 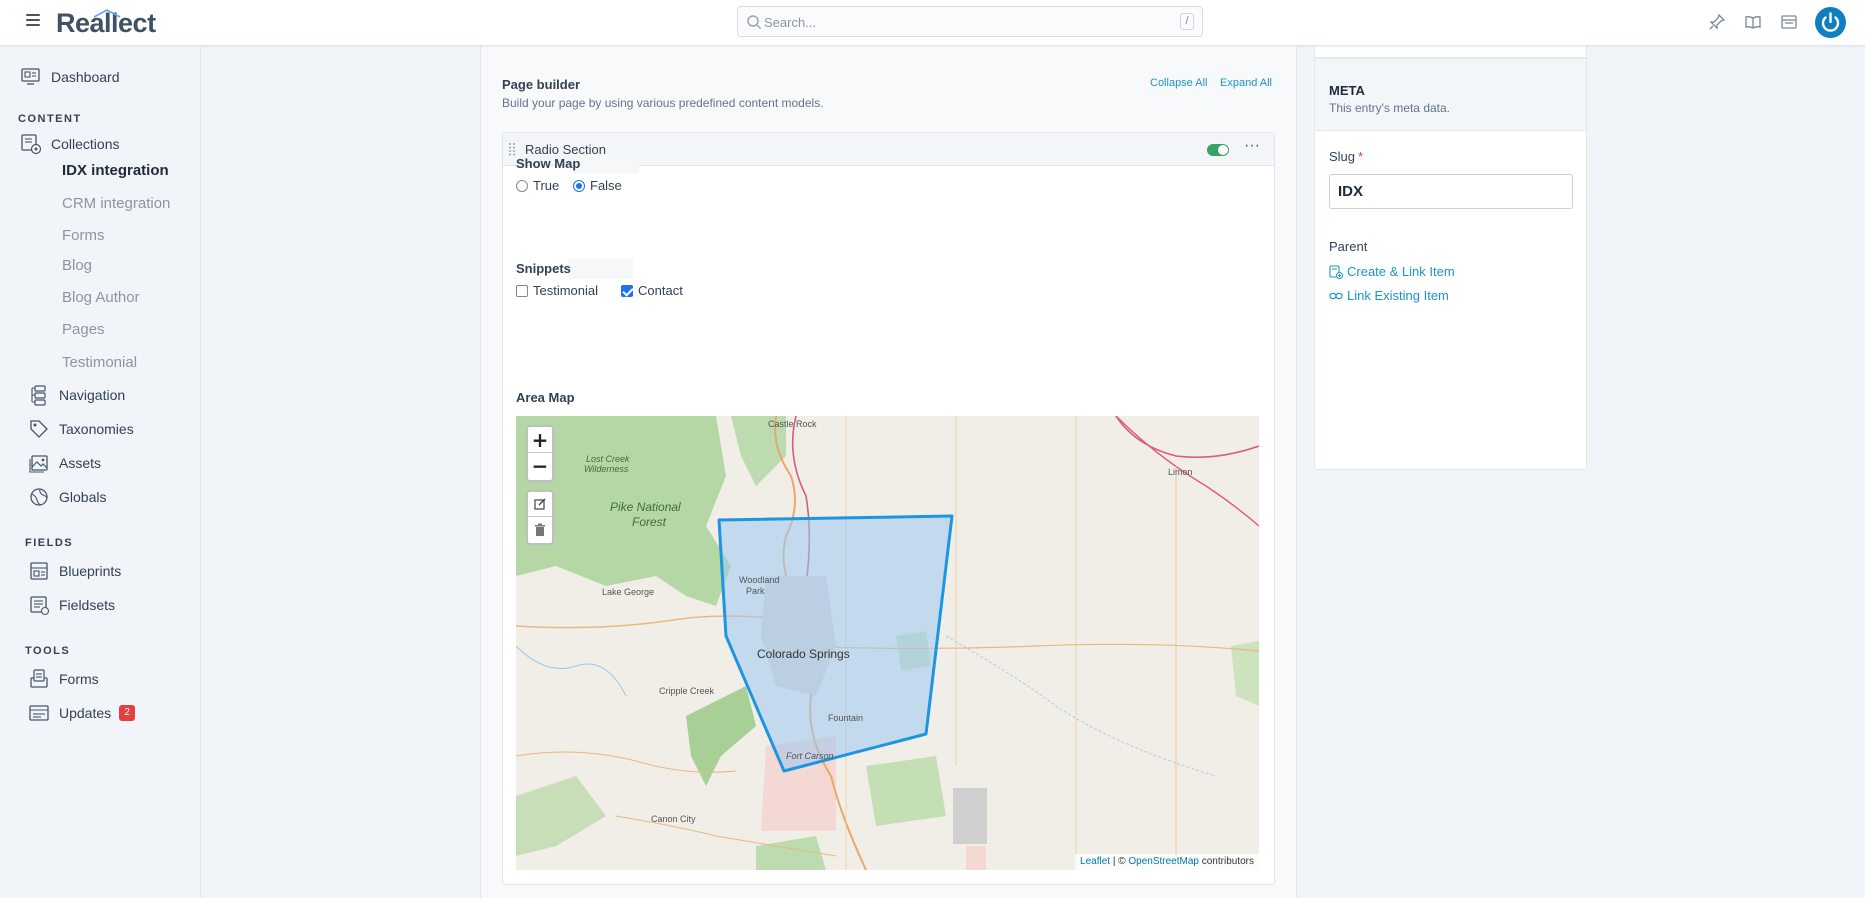 I want to click on global-search: /, so click(x=970, y=21).